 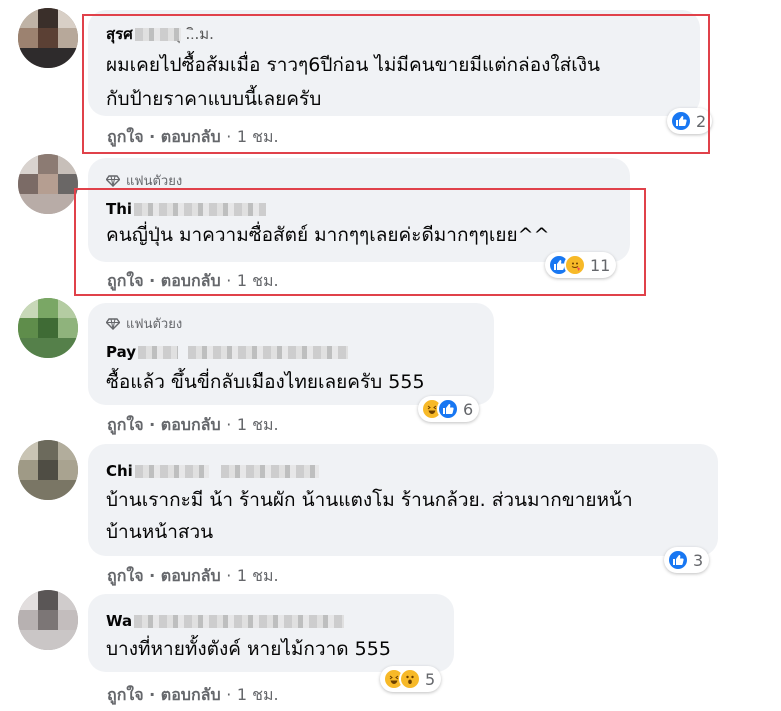 I want to click on reaction-count: 6, so click(x=468, y=409).